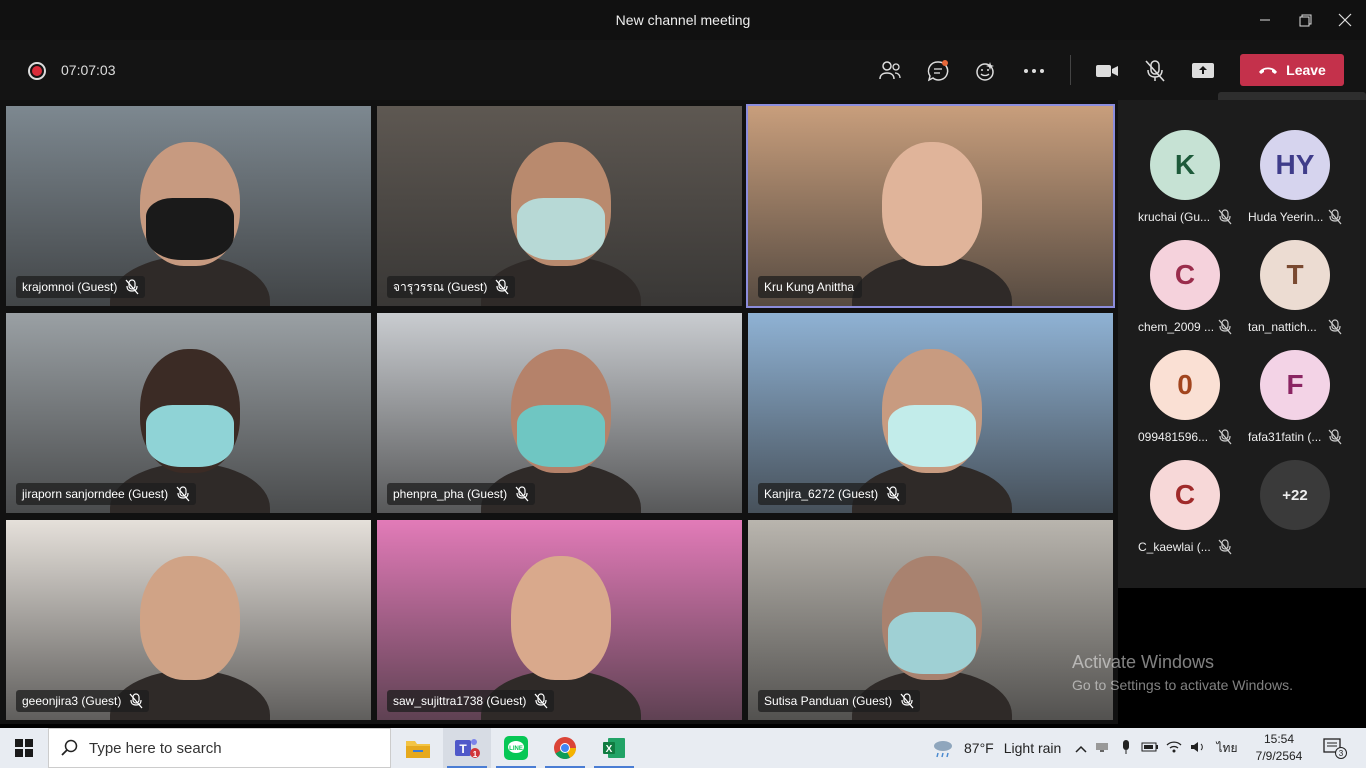  Describe the element at coordinates (938, 71) in the screenshot. I see `chat-icon` at that location.